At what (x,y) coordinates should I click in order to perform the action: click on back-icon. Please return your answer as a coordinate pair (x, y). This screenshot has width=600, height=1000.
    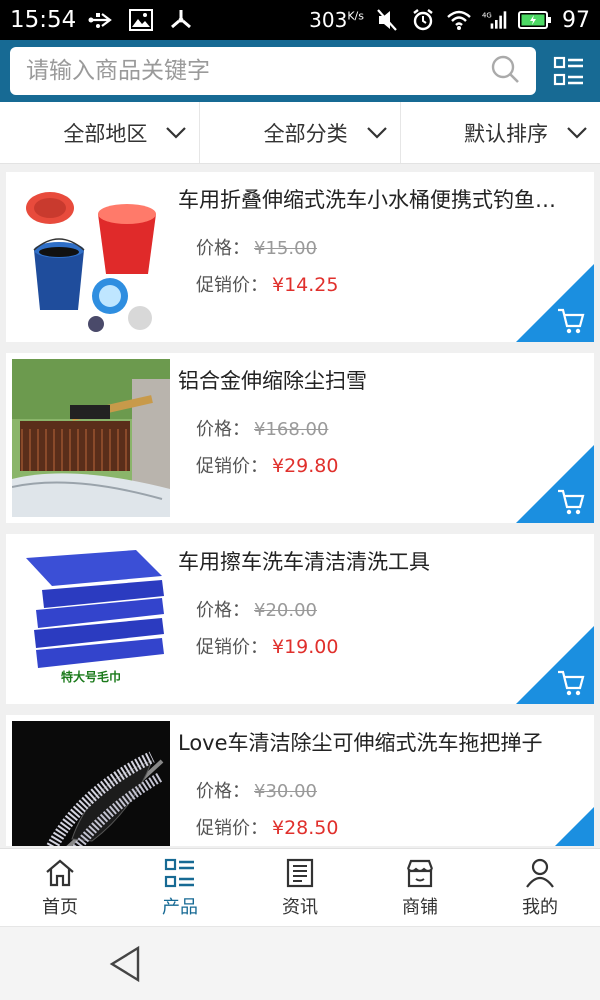
    Looking at the image, I should click on (125, 964).